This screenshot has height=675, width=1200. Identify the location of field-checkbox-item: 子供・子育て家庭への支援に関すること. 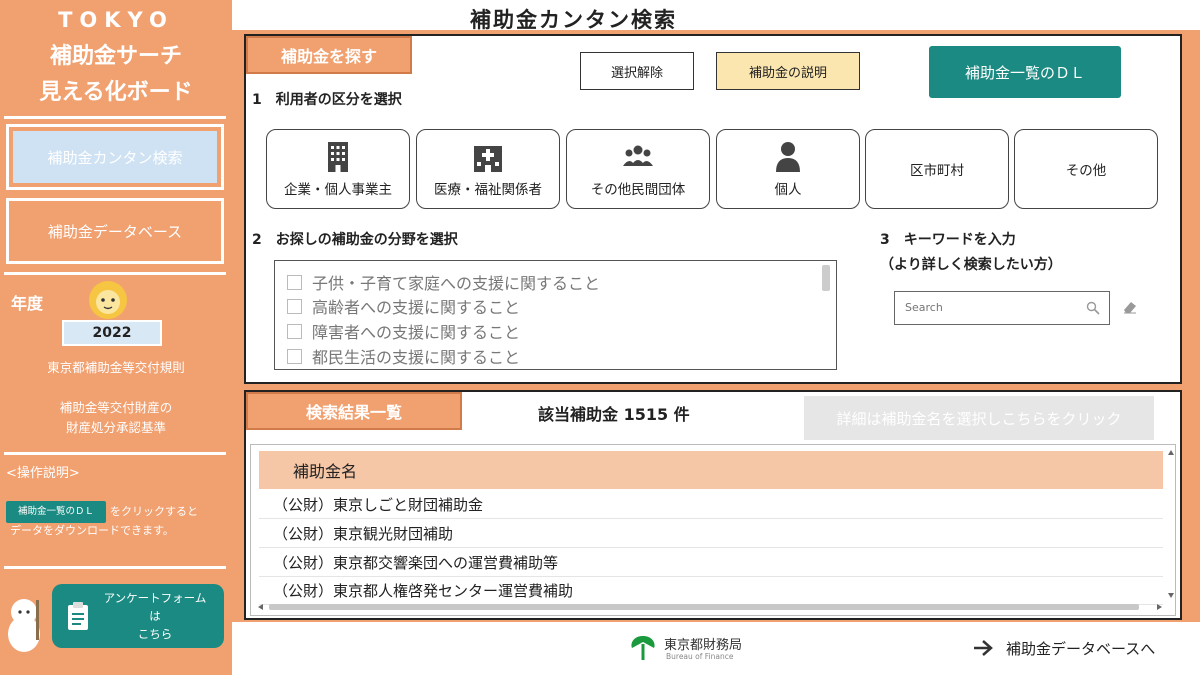
(443, 282).